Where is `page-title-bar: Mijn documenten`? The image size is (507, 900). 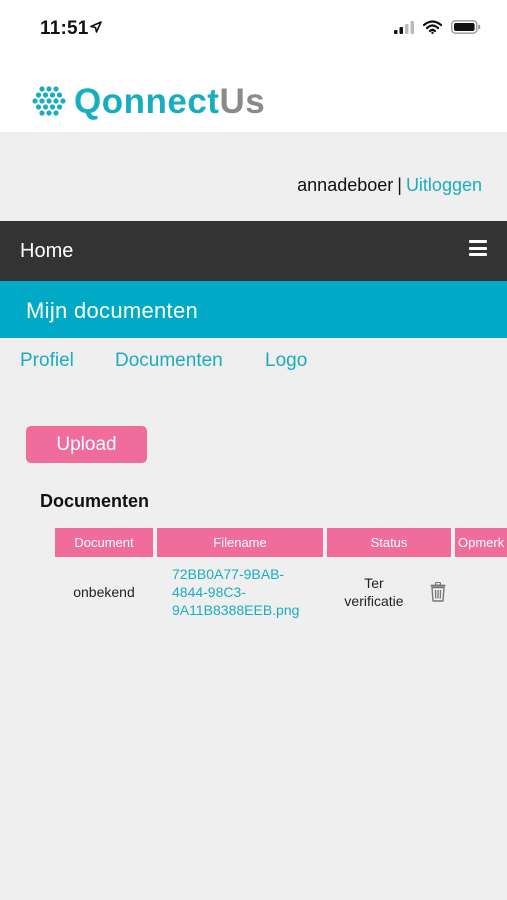
page-title-bar: Mijn documenten is located at coordinates (253, 309).